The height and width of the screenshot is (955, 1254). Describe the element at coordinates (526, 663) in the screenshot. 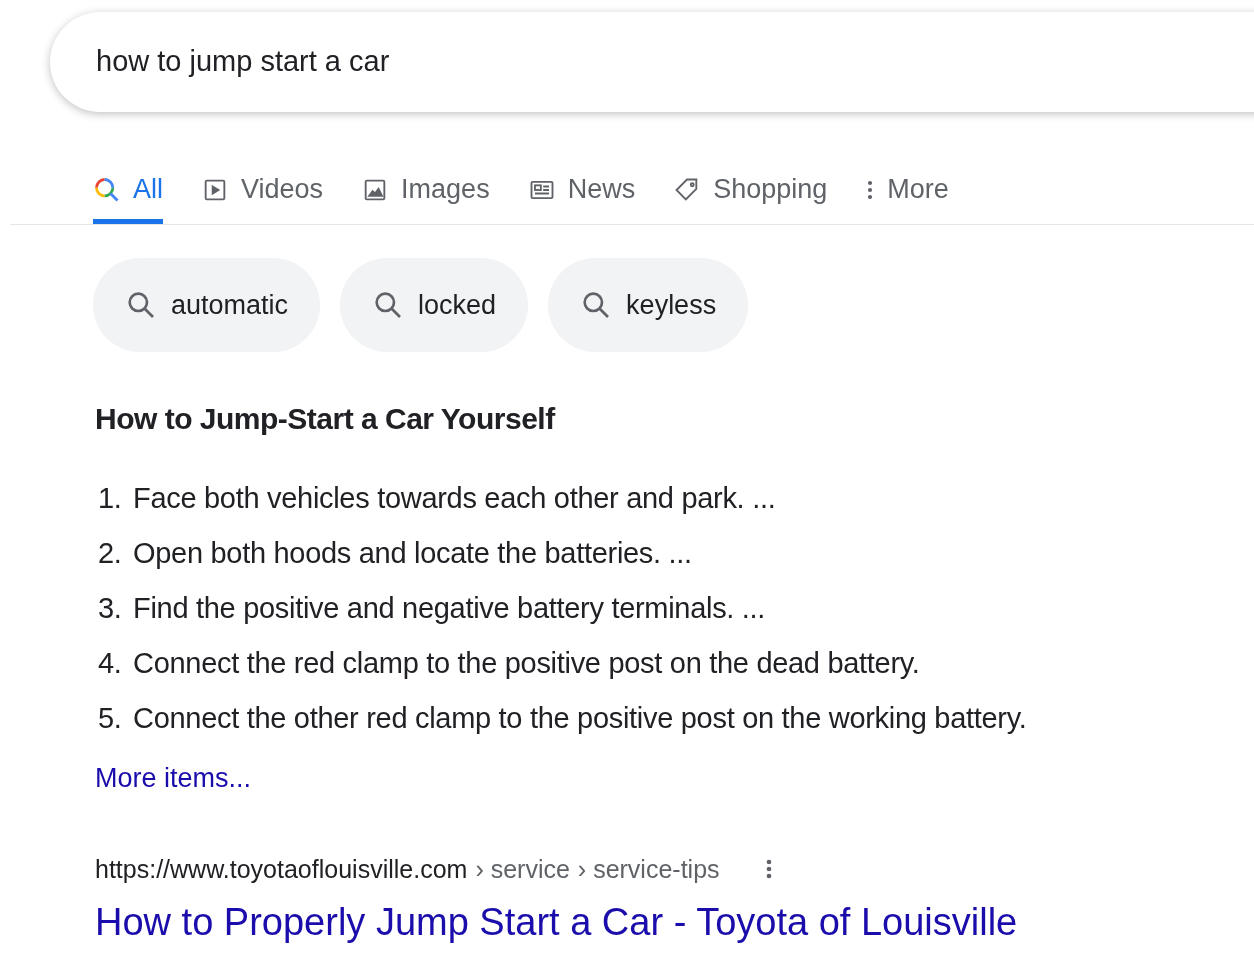

I see `step-text: Connect the red clamp to the positive post on the dead battery.` at that location.